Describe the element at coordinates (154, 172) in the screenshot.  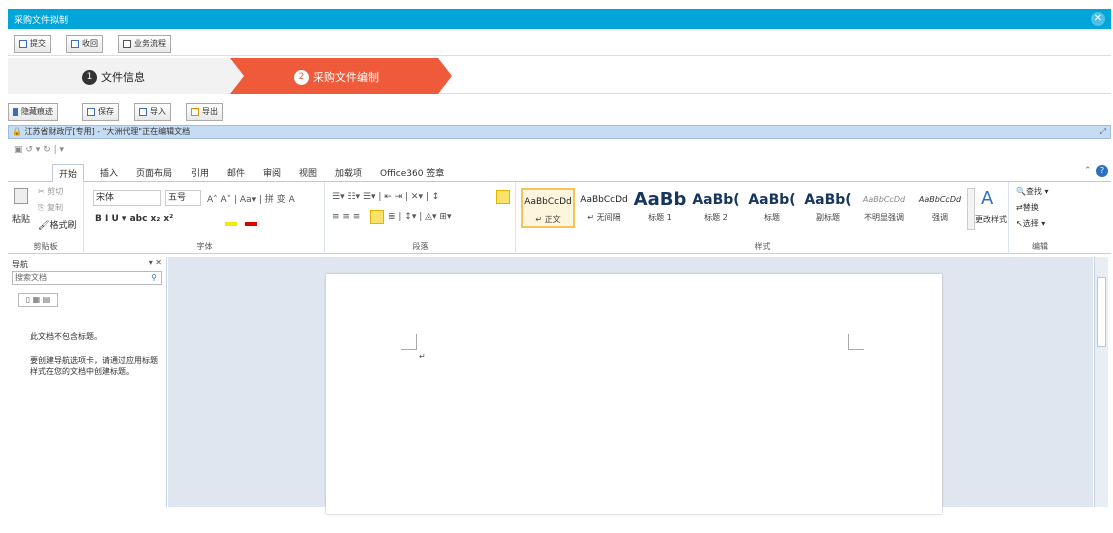
I see `tab-page-layout: 页面布局` at that location.